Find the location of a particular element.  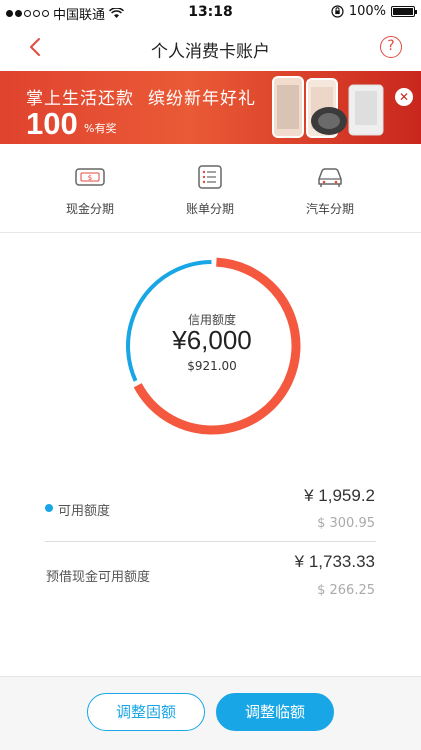

cash-advance-label: 预借现金可用额度 is located at coordinates (98, 577).